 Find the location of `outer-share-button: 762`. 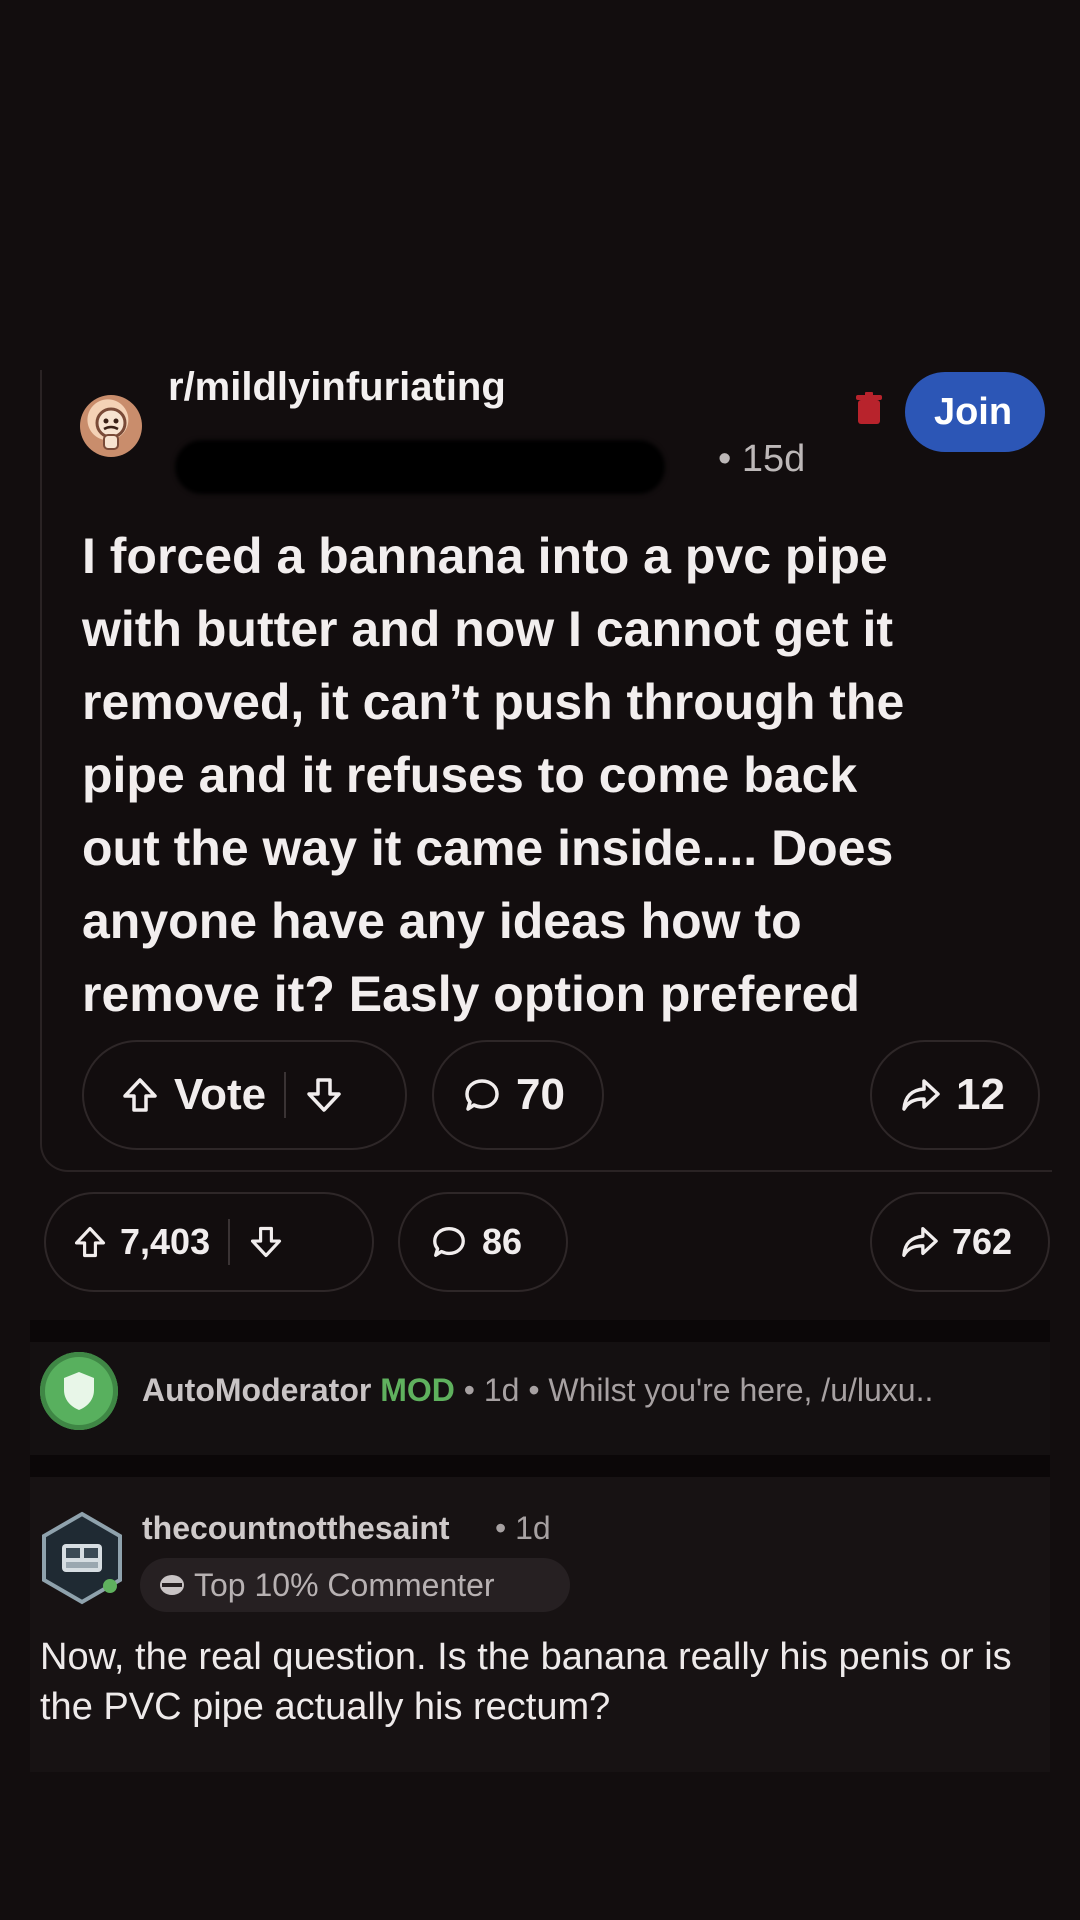

outer-share-button: 762 is located at coordinates (960, 1242).